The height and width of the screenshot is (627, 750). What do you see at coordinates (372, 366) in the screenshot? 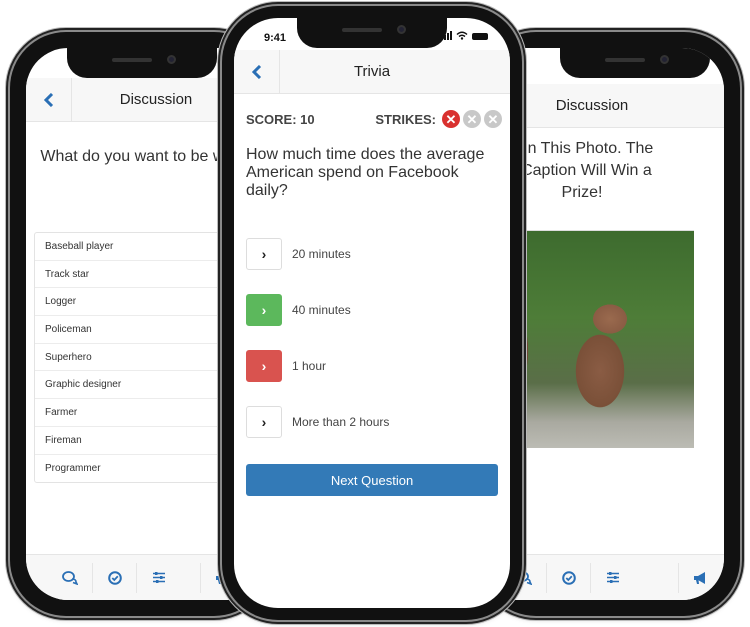
I see `answer-option-wrong: › 1 hour` at bounding box center [372, 366].